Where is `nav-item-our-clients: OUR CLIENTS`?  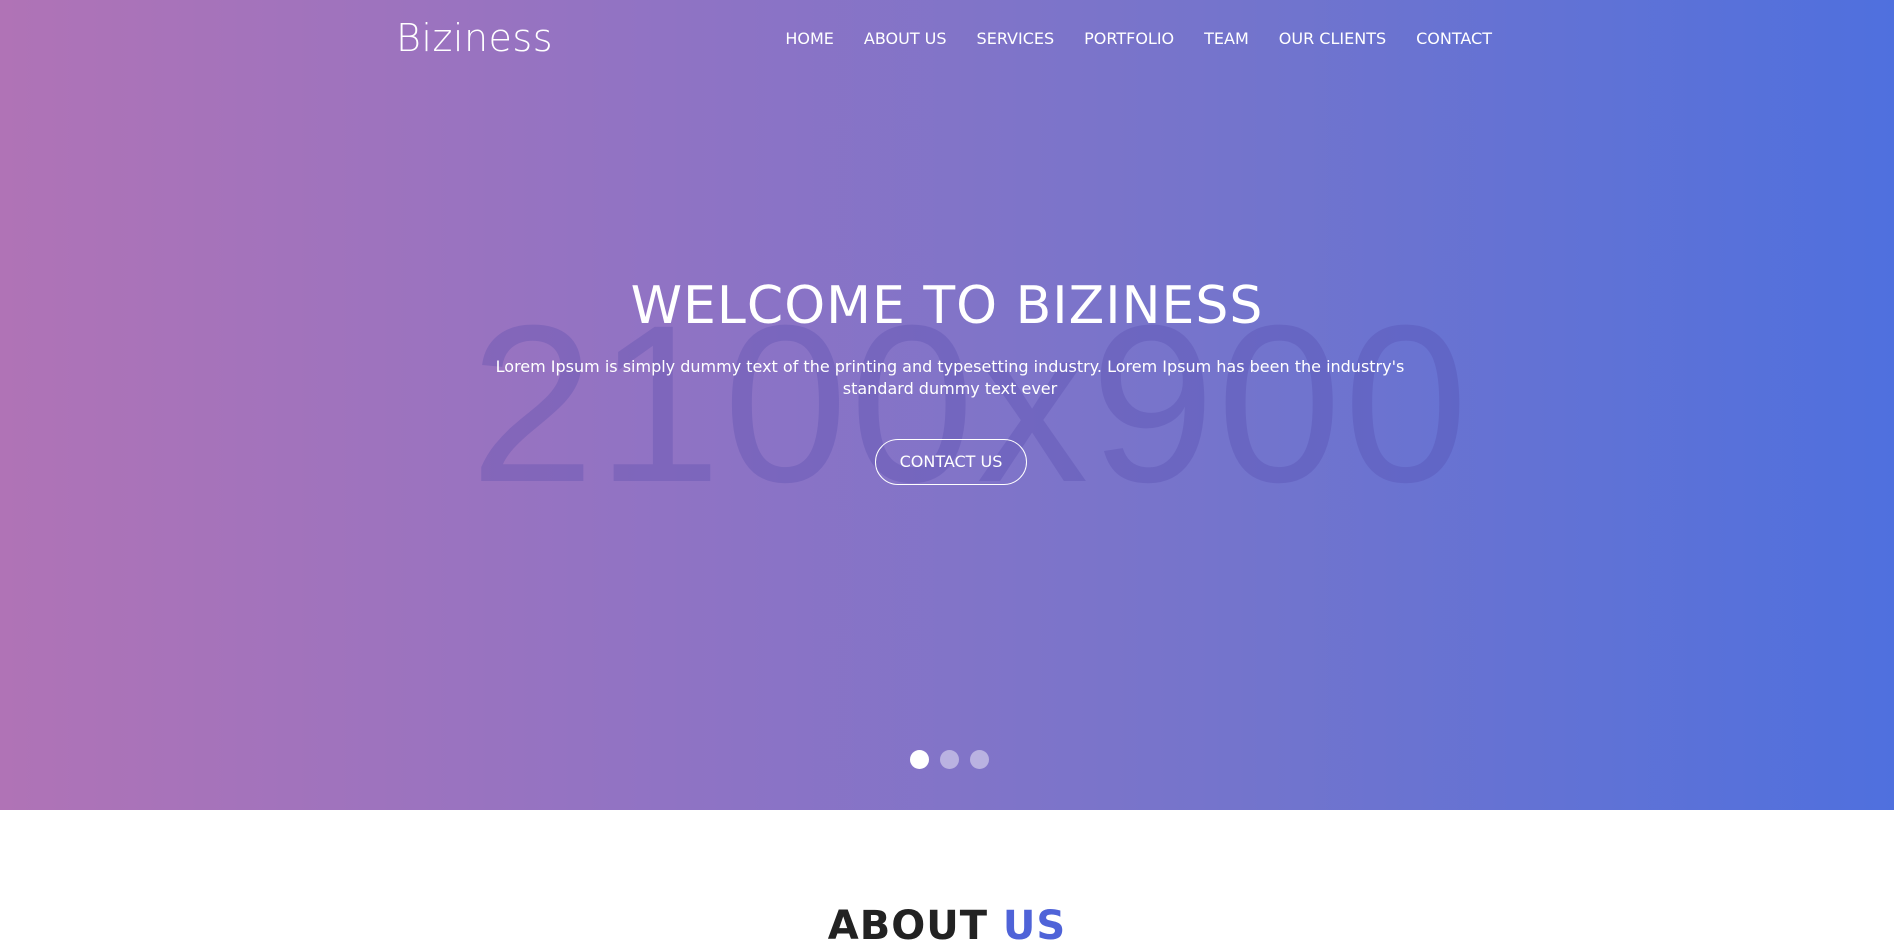 nav-item-our-clients: OUR CLIENTS is located at coordinates (1332, 38).